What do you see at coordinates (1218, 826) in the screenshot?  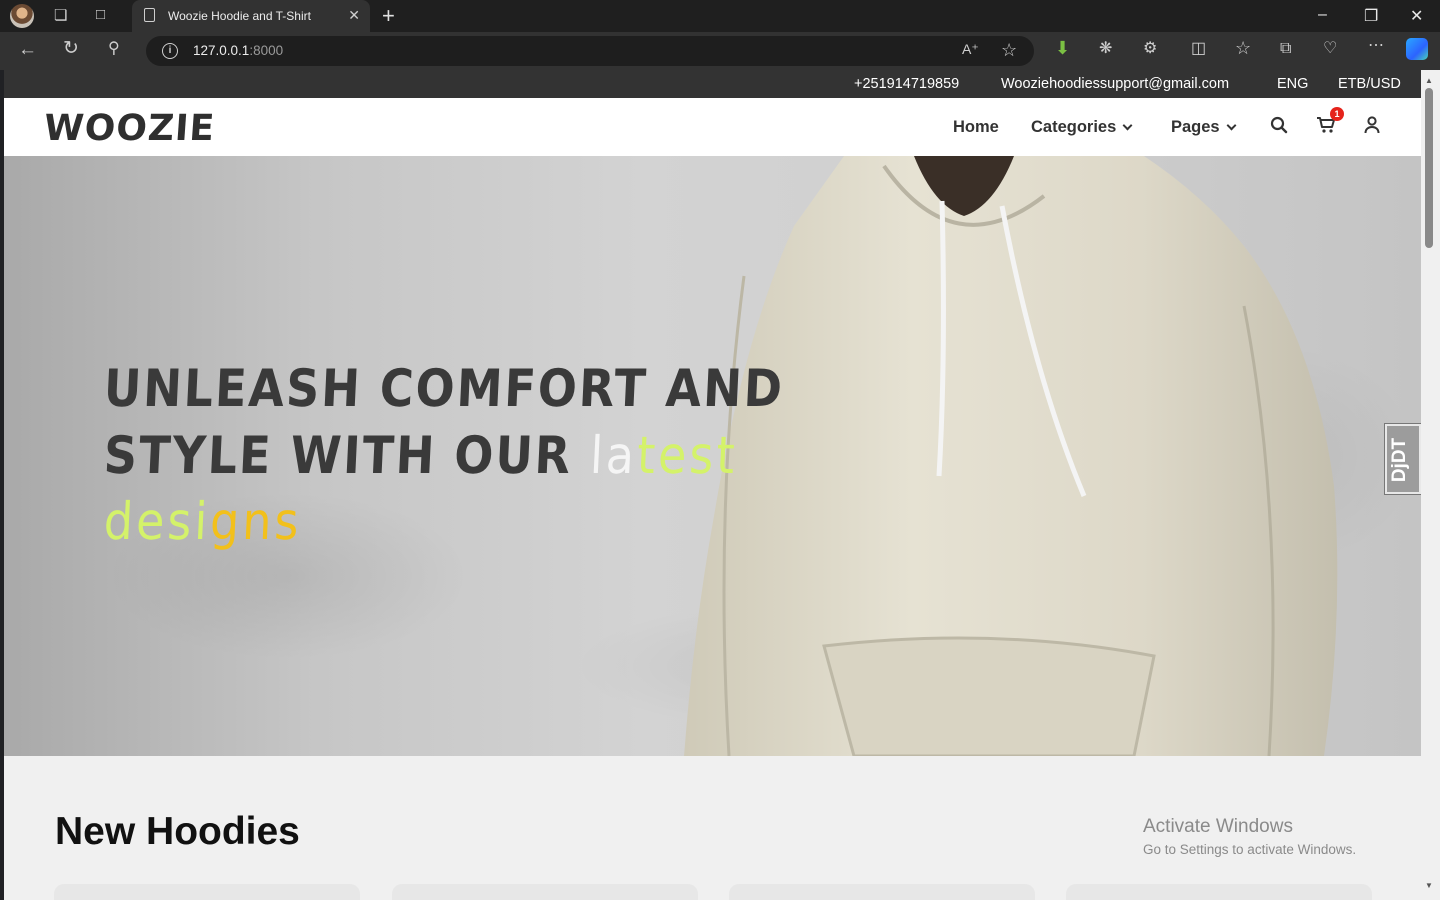 I see `watermark-title: Activate Windows` at bounding box center [1218, 826].